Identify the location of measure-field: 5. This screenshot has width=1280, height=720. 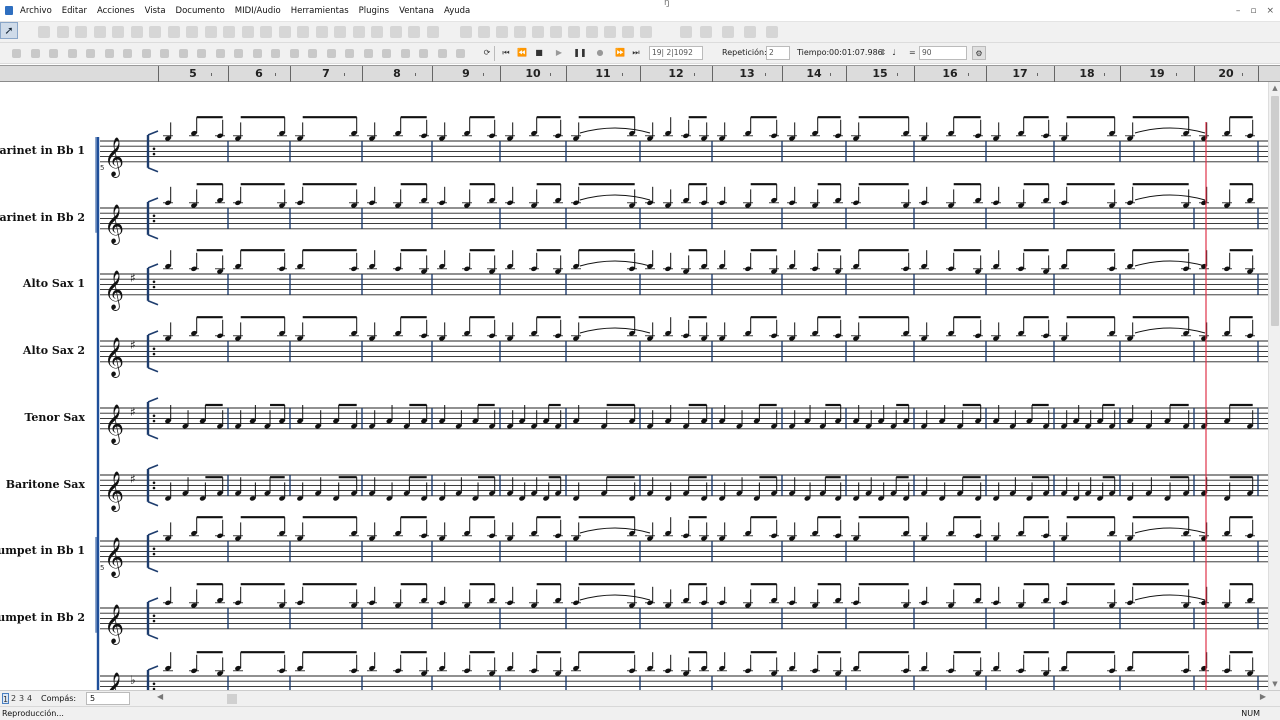
(108, 698).